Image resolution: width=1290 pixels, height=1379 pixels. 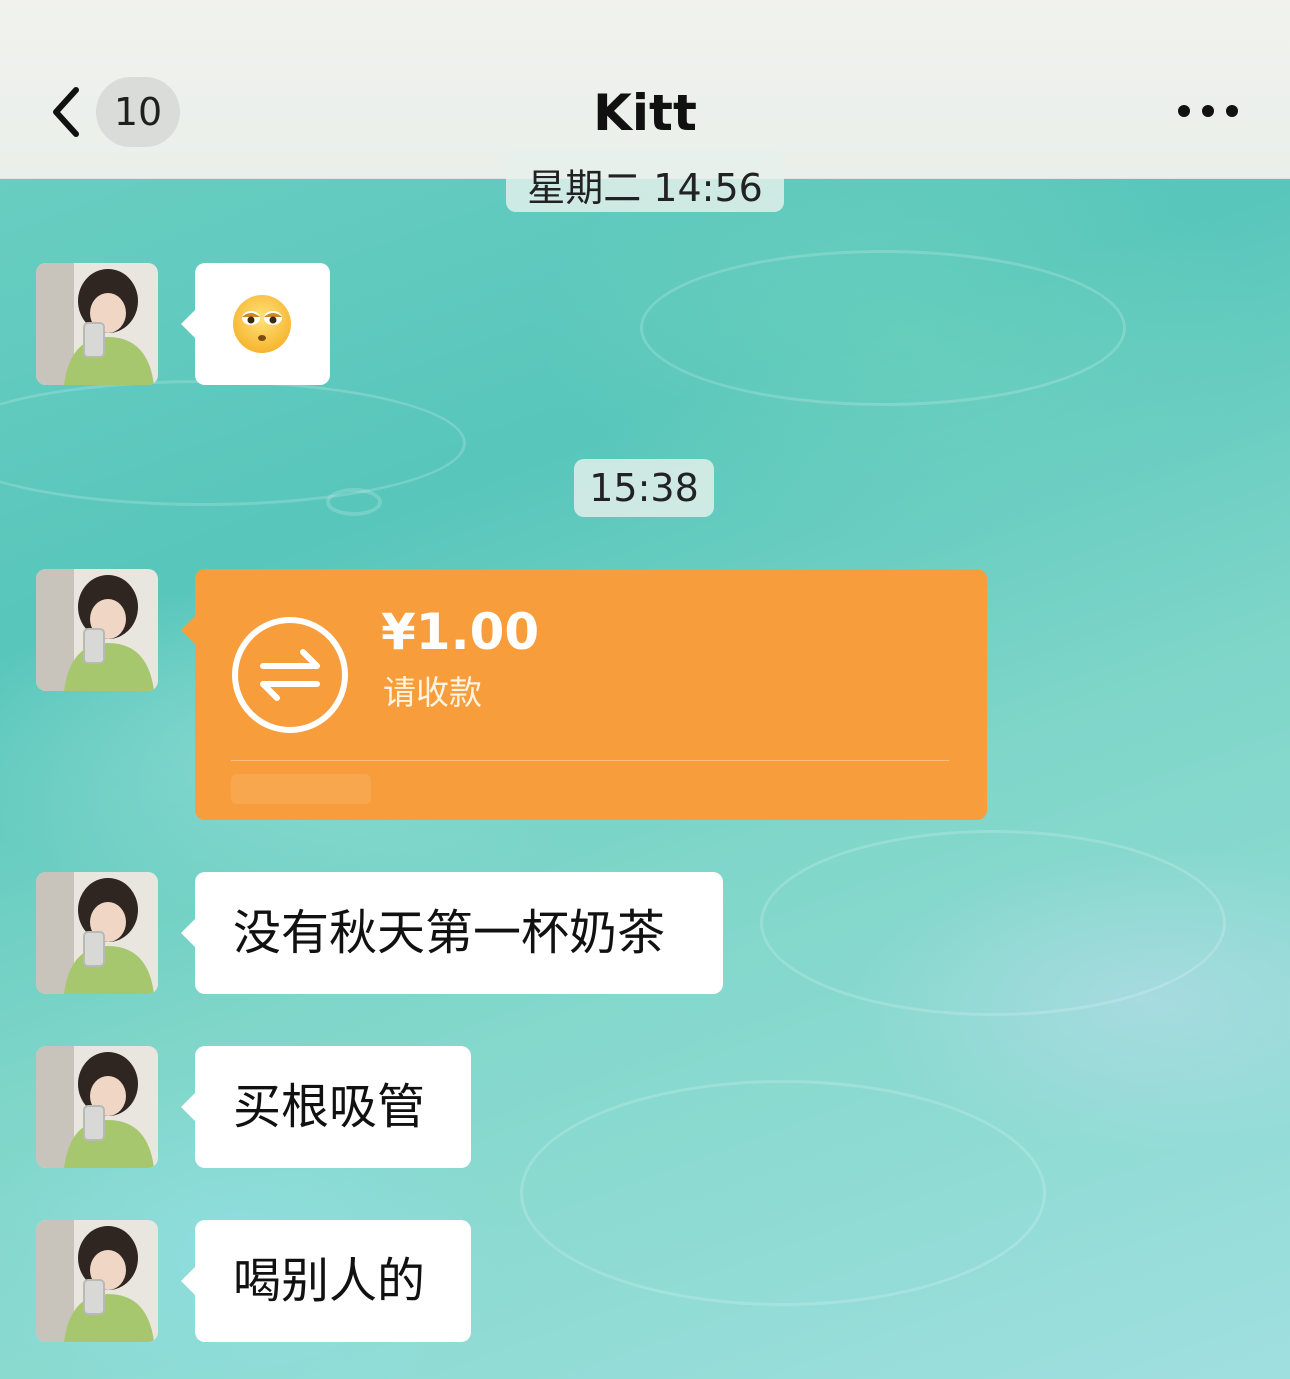 I want to click on timestamp-divider: 15:38, so click(x=644, y=488).